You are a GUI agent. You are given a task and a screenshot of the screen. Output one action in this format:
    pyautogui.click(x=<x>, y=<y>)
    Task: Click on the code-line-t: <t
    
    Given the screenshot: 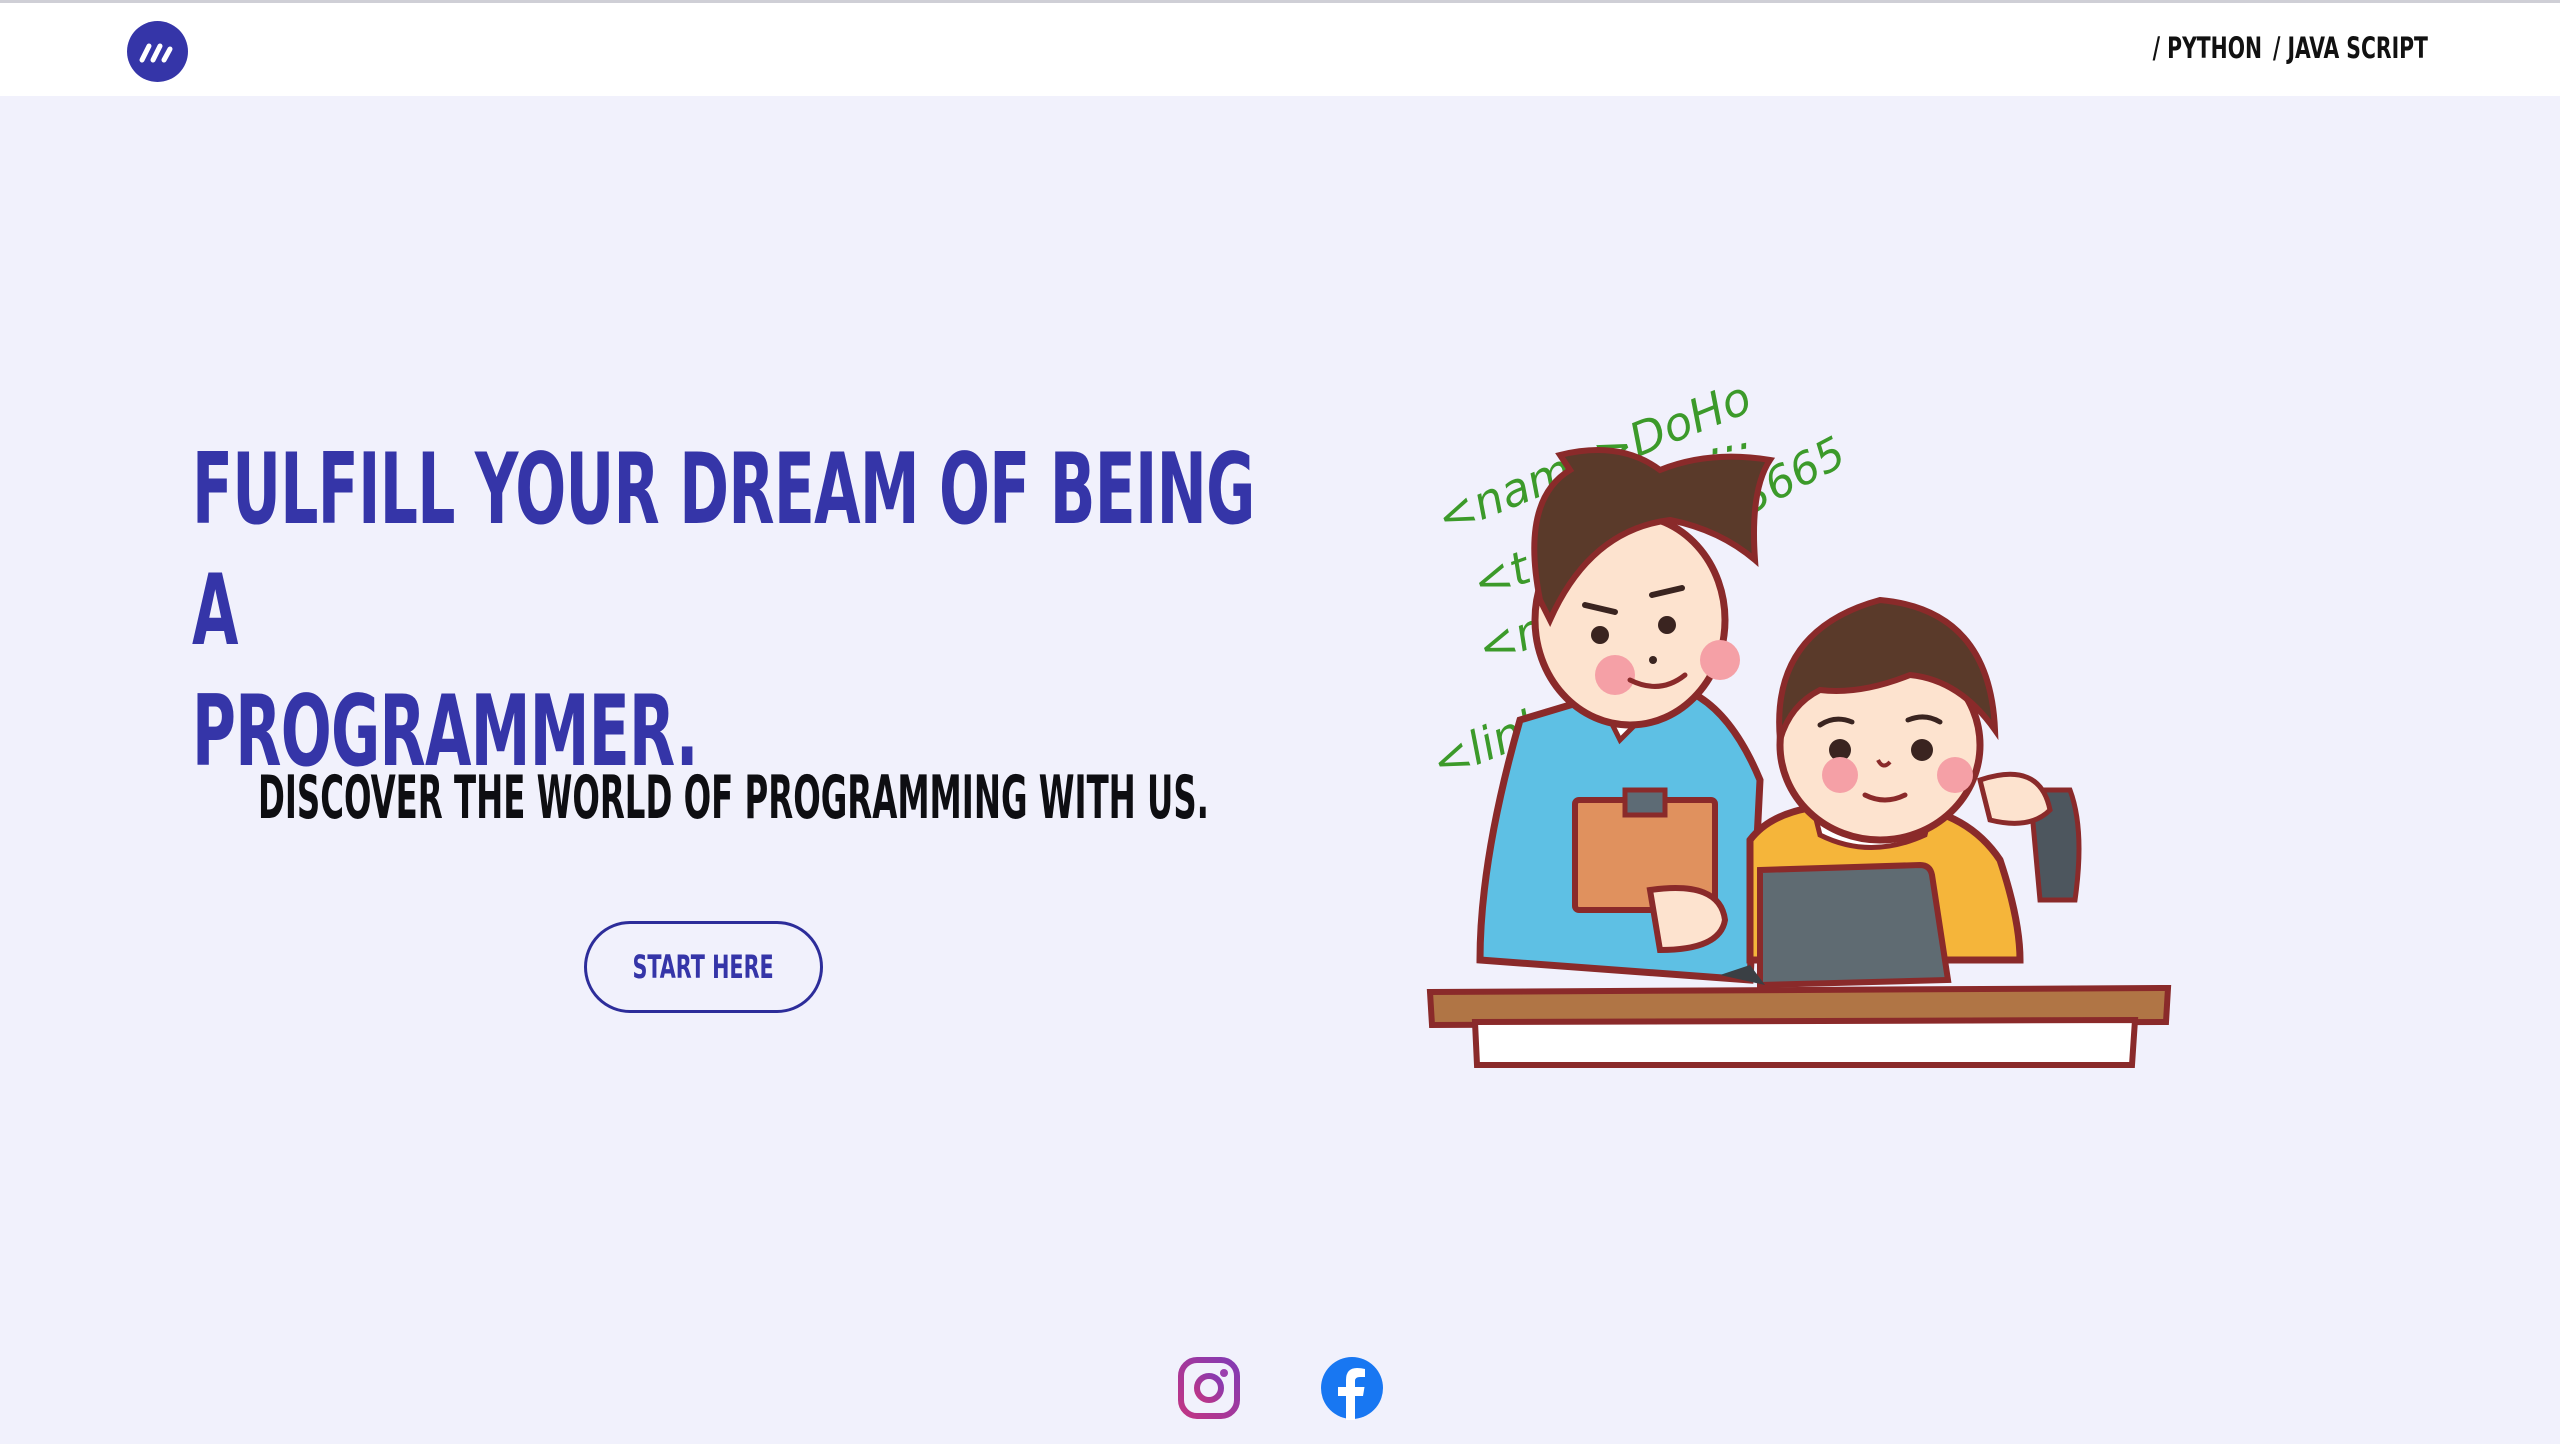 What is the action you would take?
    pyautogui.click(x=1501, y=575)
    